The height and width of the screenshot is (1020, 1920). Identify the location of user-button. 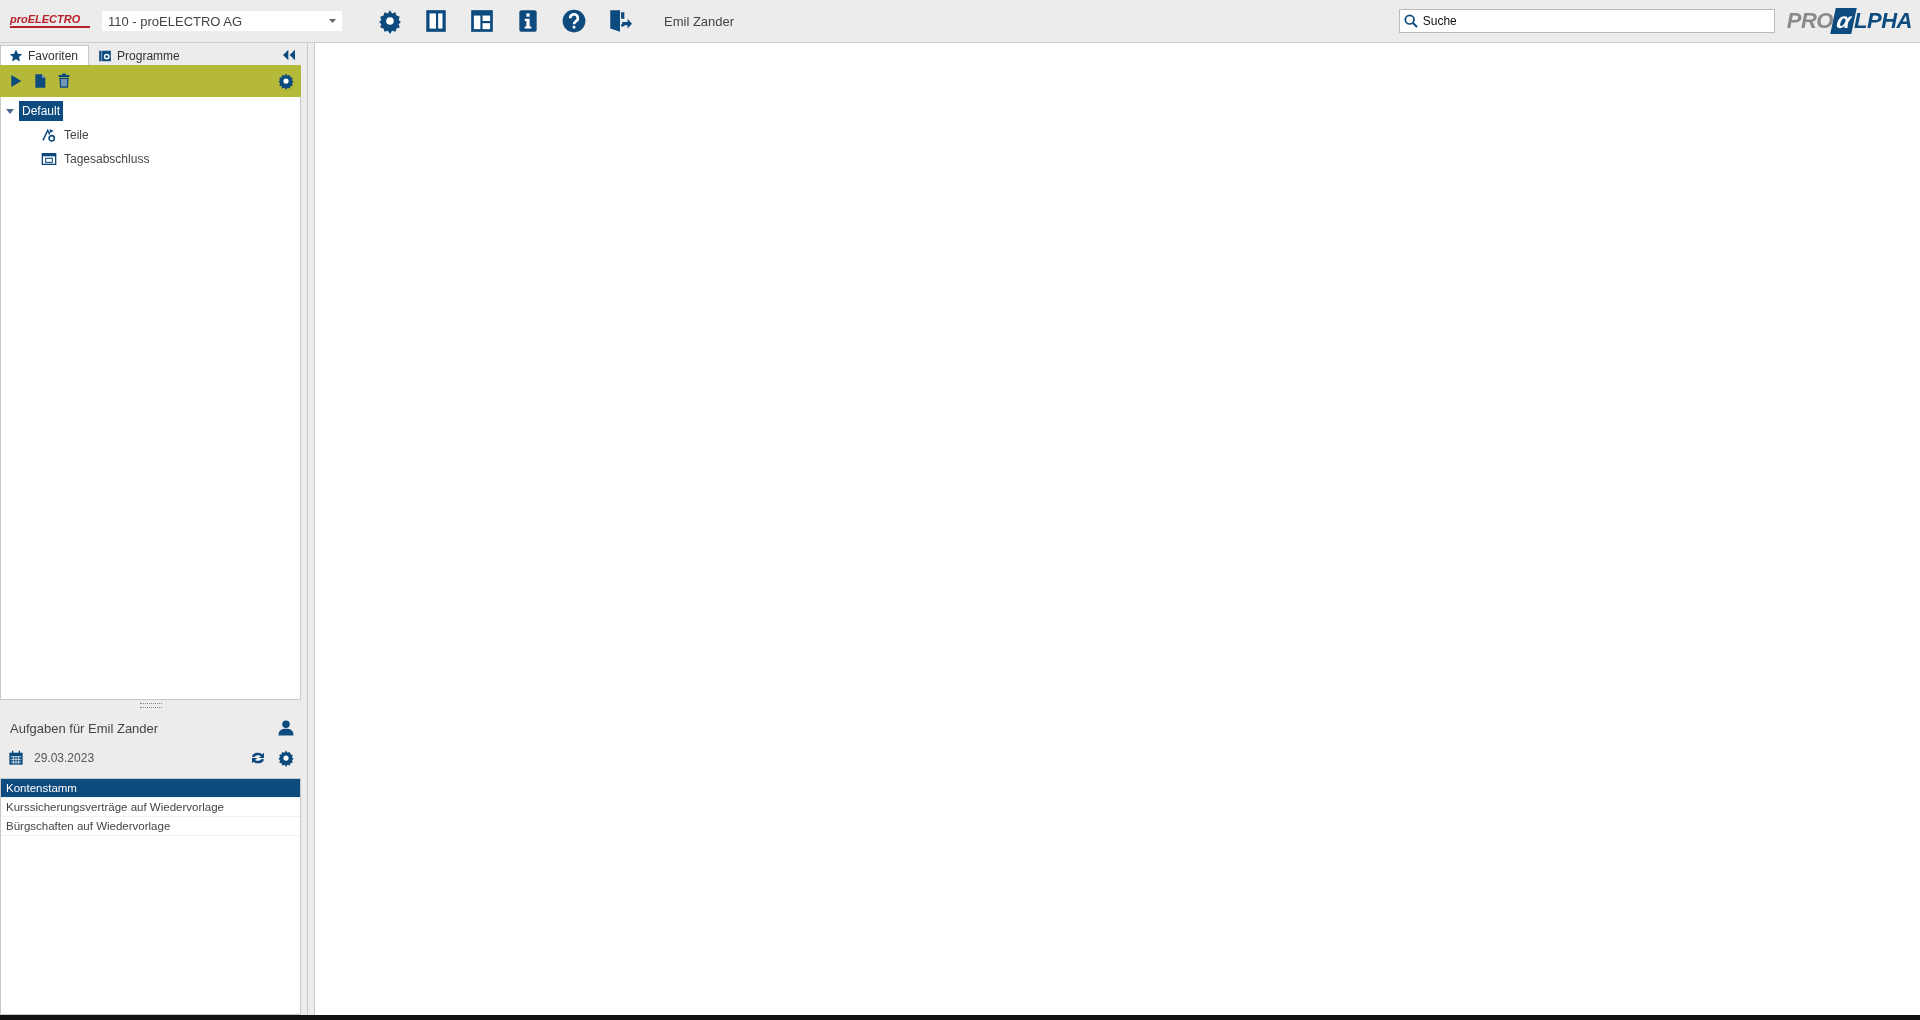
(286, 728).